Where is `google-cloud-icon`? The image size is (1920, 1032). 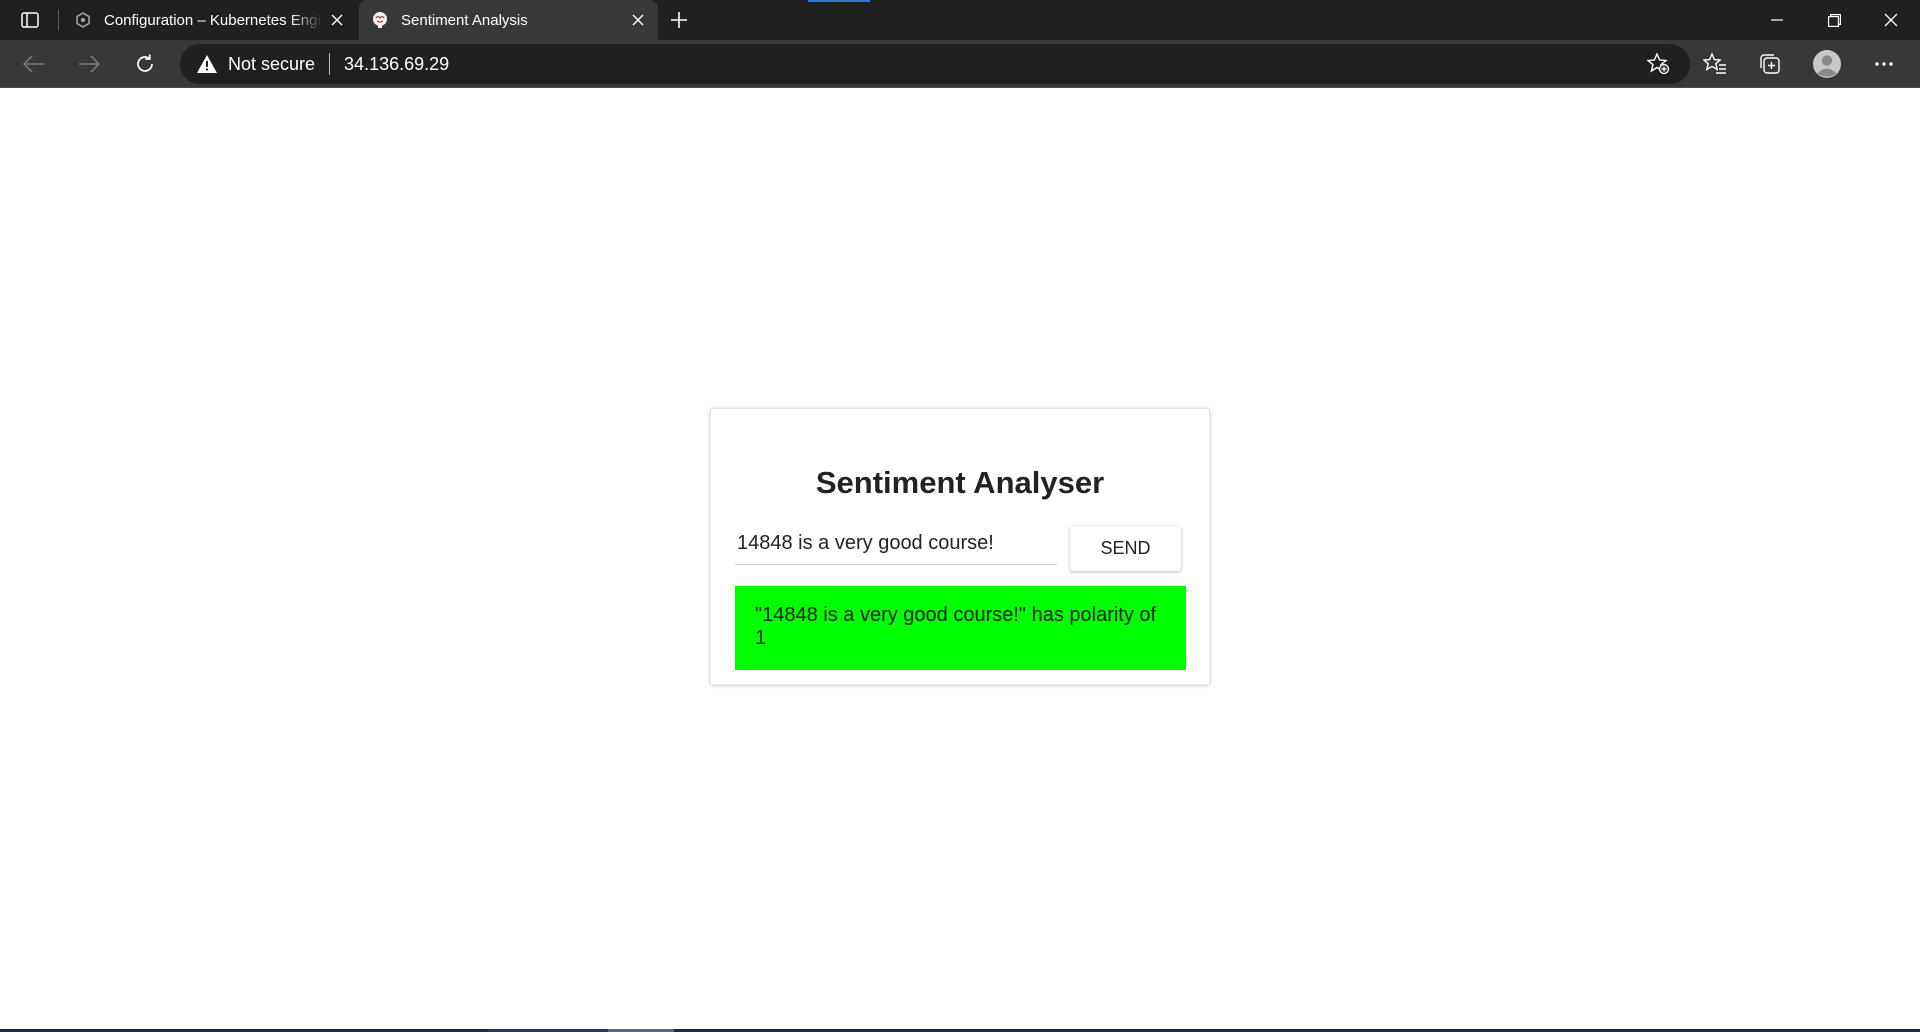 google-cloud-icon is located at coordinates (83, 20).